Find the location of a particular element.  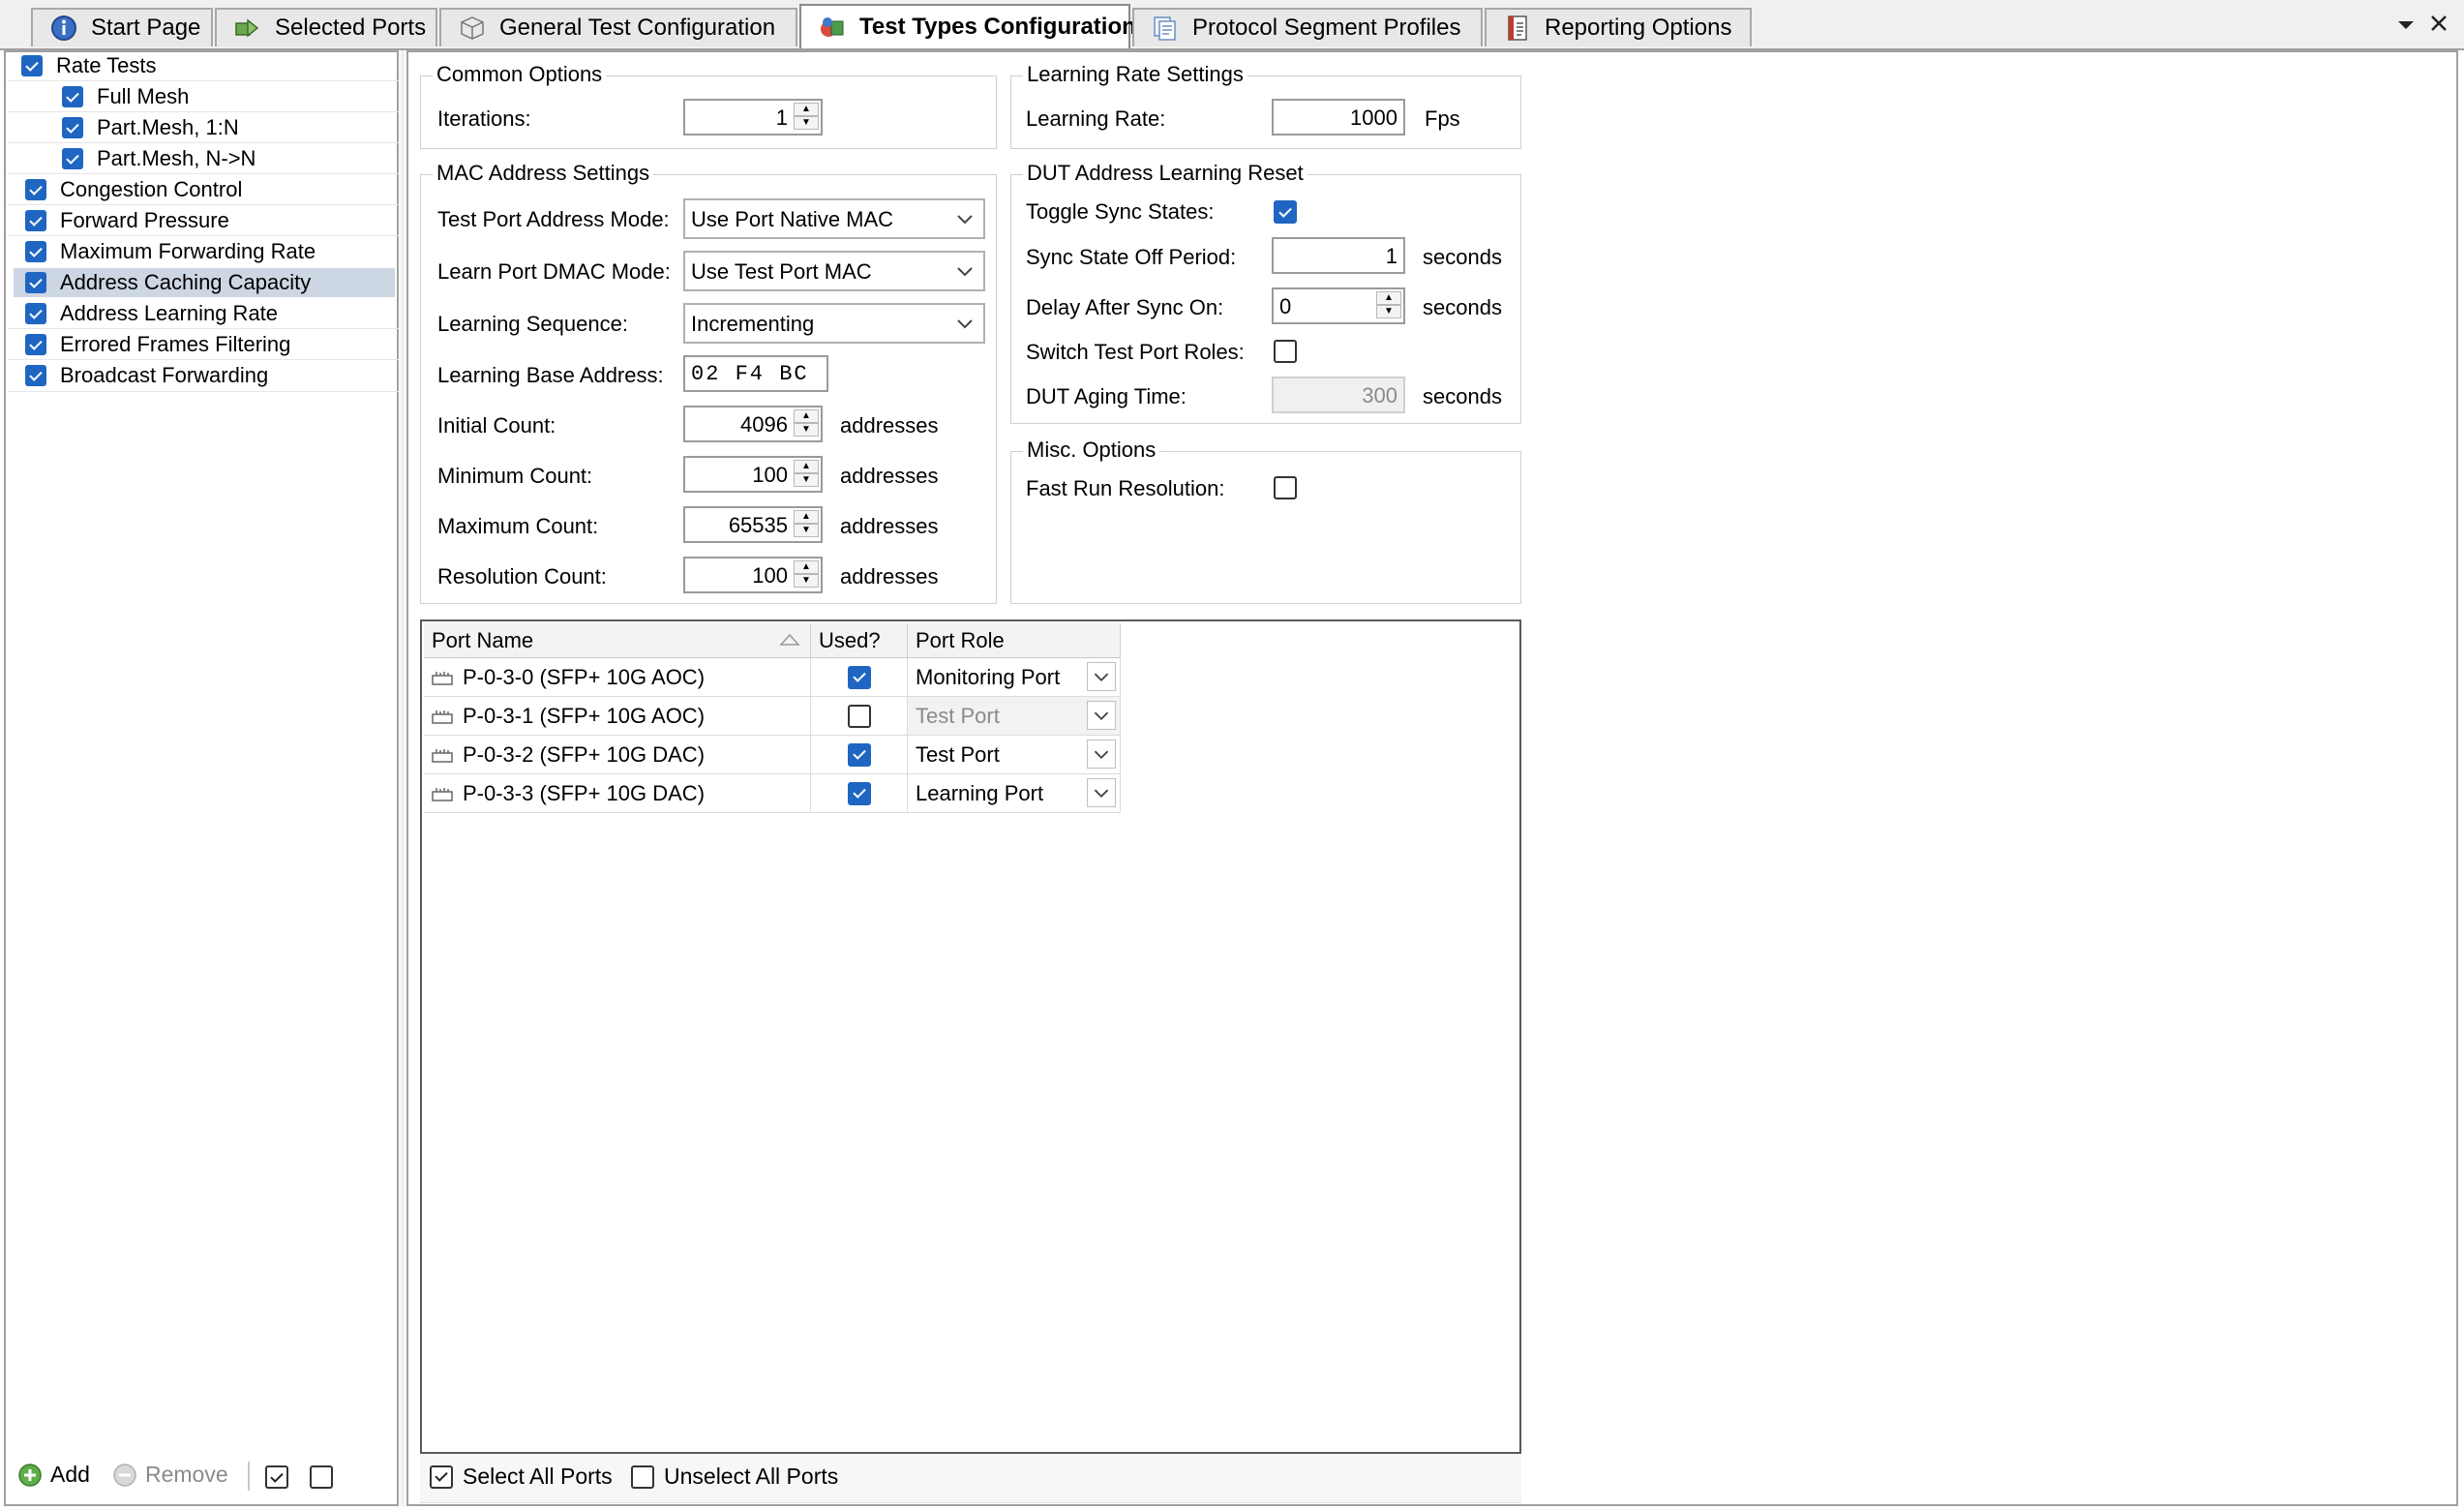

switch-test-port-roles-checkbox is located at coordinates (1285, 351).